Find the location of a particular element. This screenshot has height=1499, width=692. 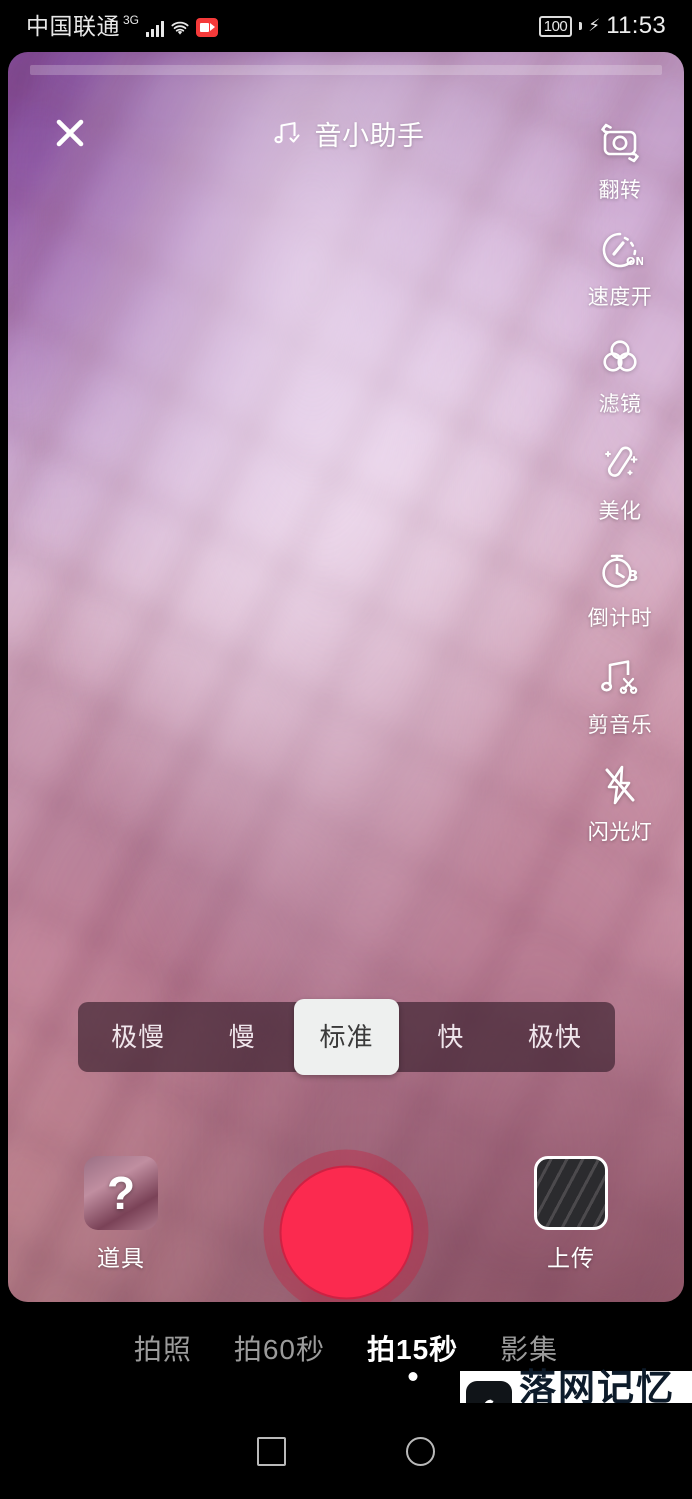

speed-option-standard: 标准 is located at coordinates (346, 1037).